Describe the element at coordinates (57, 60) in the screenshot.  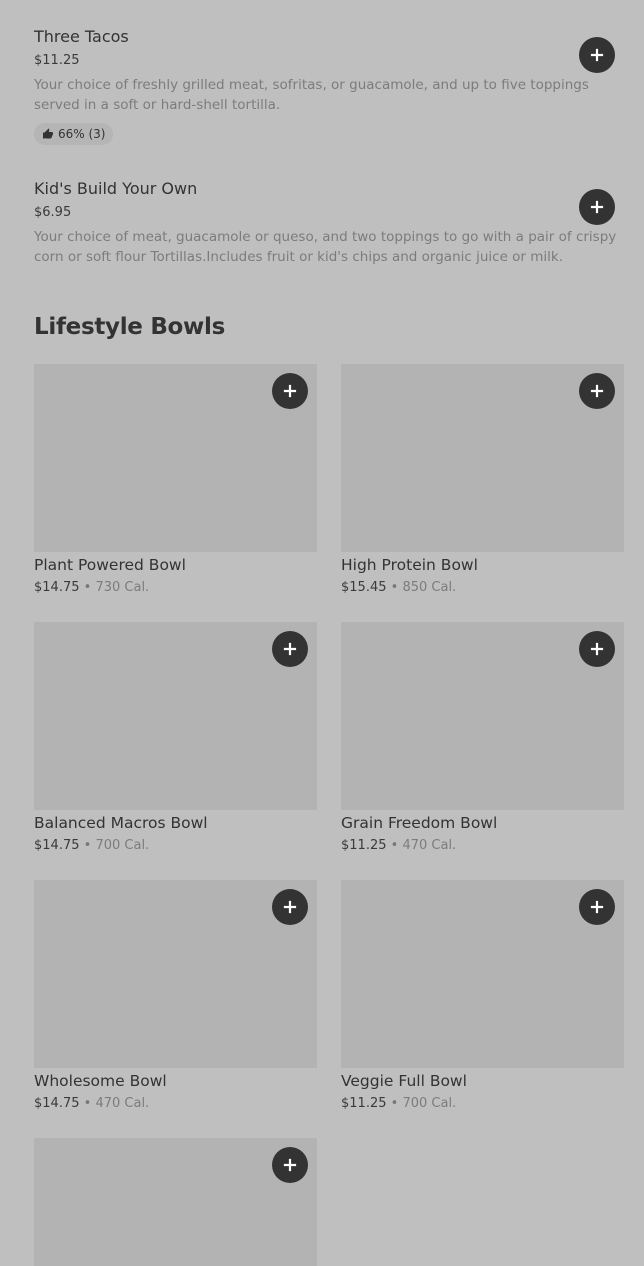
I see `item-price: $11.25` at that location.